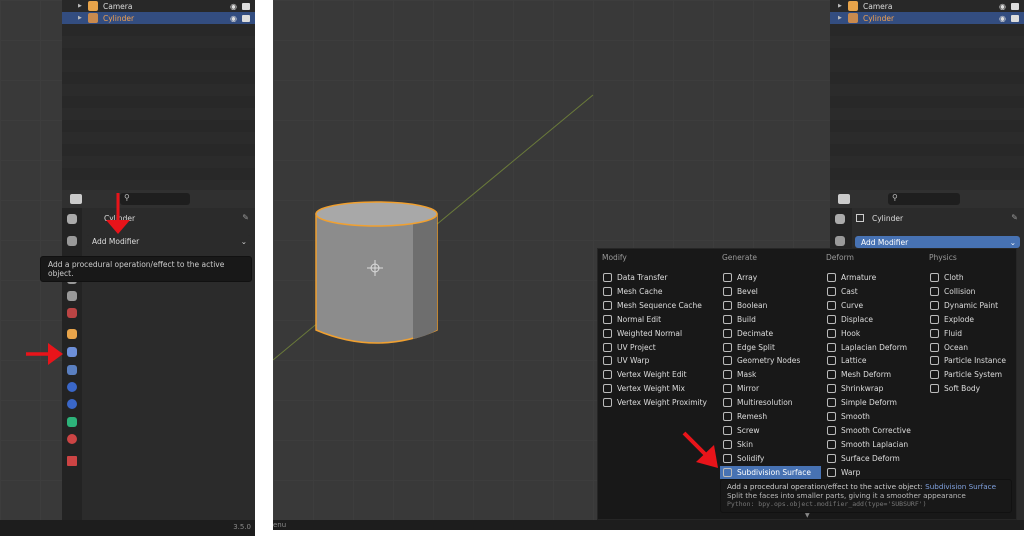  Describe the element at coordinates (966, 360) in the screenshot. I see `menu-item-particle-instance: Particle Instance` at that location.